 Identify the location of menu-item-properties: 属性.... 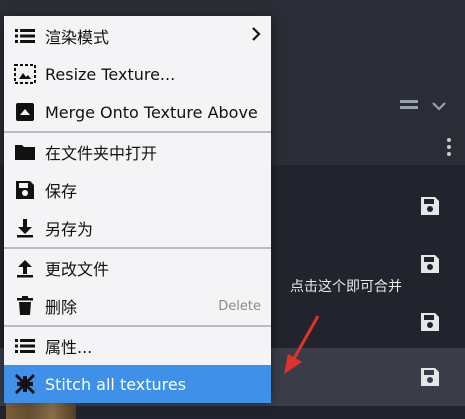
(137, 346).